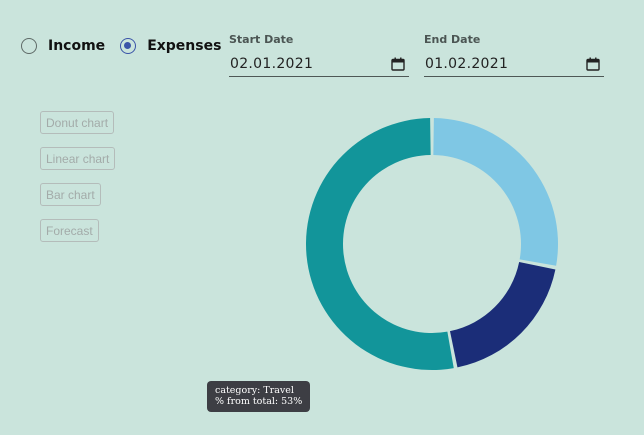 The image size is (644, 435). Describe the element at coordinates (466, 64) in the screenshot. I see `end-date-value: 01.02.2021` at that location.